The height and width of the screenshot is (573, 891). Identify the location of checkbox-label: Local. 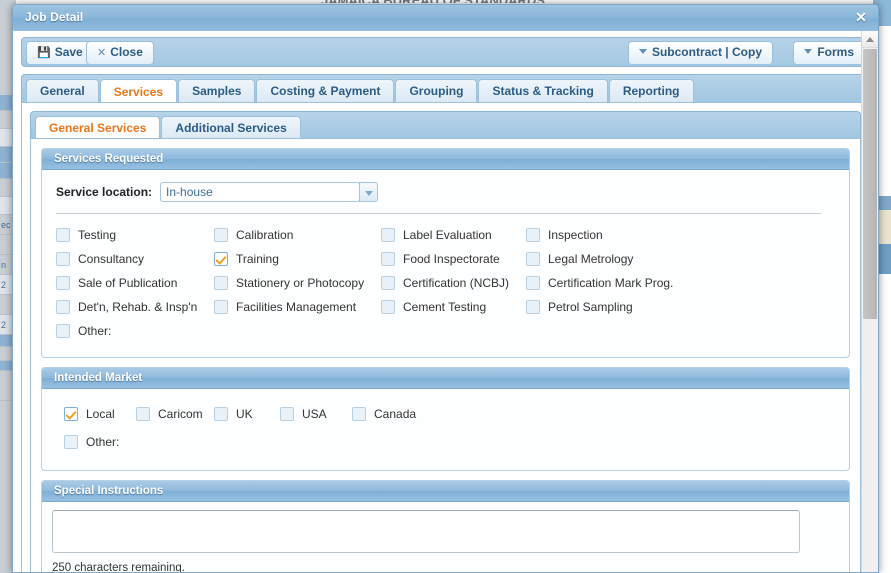
(100, 414).